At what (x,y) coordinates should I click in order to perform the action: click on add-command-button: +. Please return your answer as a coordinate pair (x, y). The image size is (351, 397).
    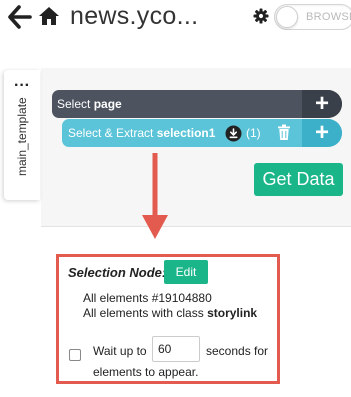
    Looking at the image, I should click on (322, 104).